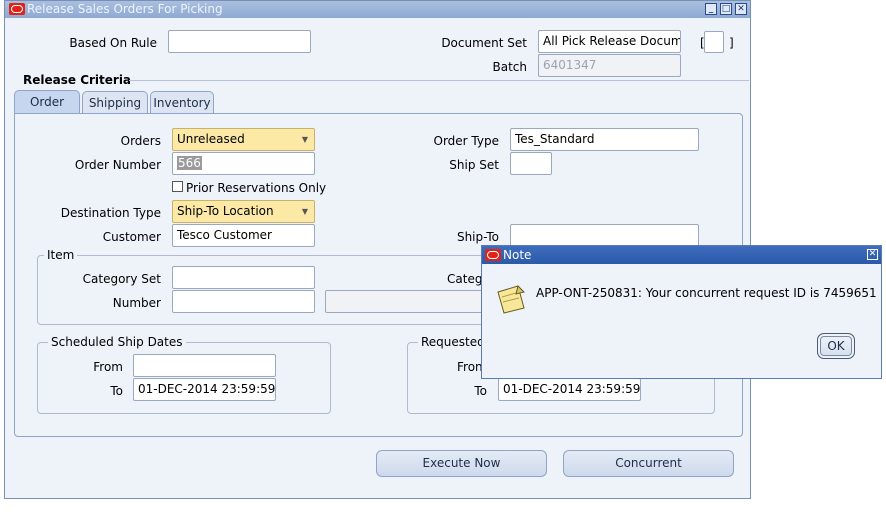 This screenshot has height=514, width=886. What do you see at coordinates (836, 346) in the screenshot?
I see `ok-button: OK` at bounding box center [836, 346].